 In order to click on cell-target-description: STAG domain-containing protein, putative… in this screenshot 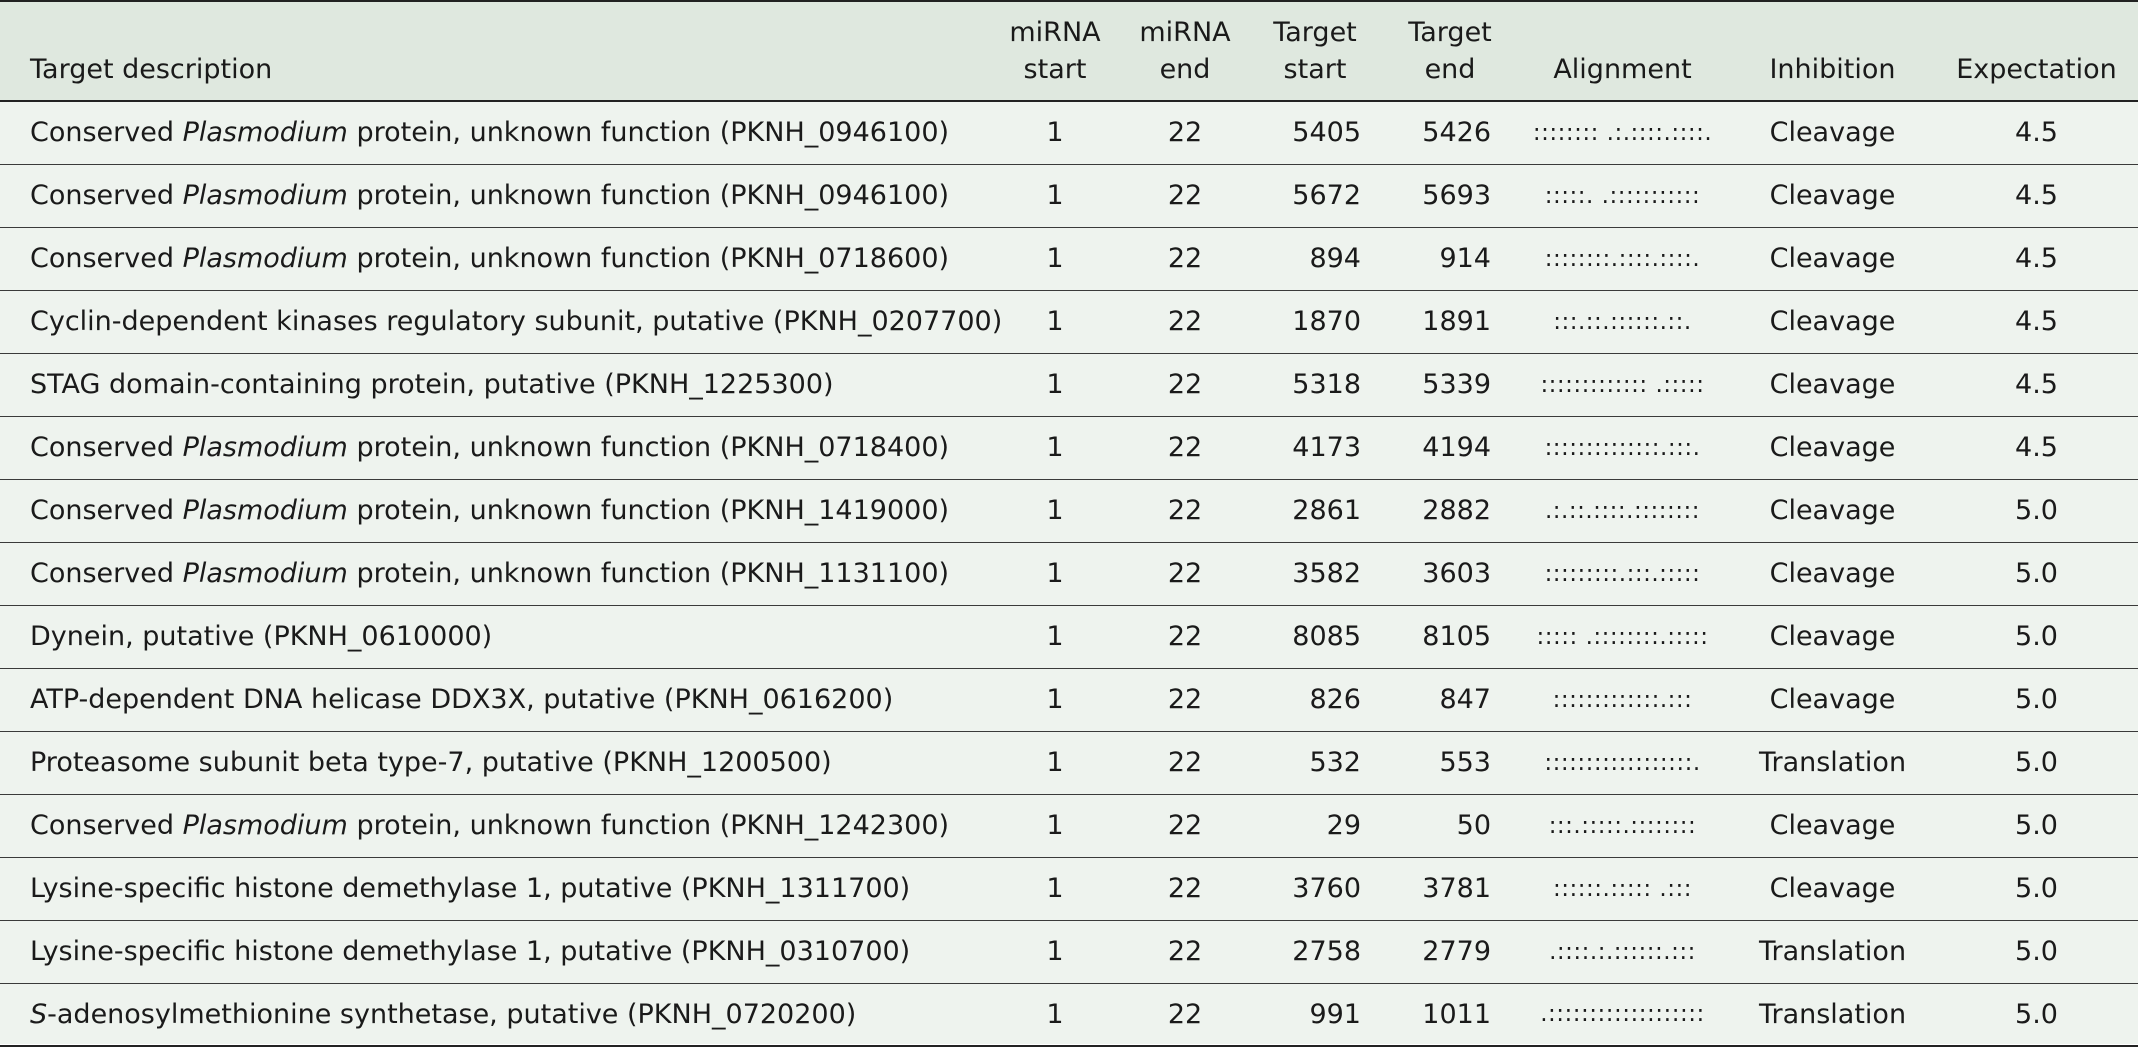, I will do `click(492, 385)`.